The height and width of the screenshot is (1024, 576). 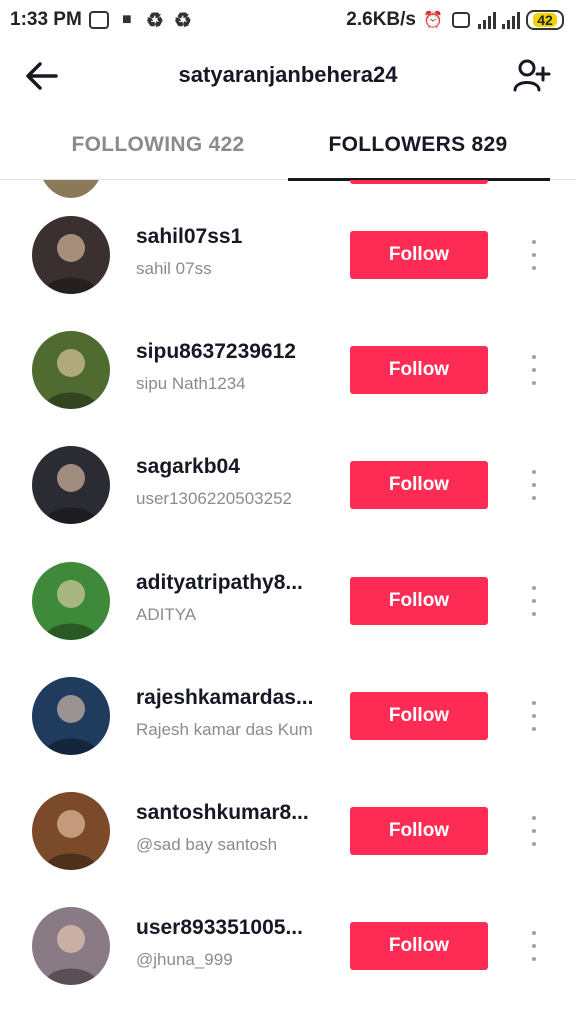 What do you see at coordinates (158, 145) in the screenshot?
I see `tab-following: FOLLOWING 422` at bounding box center [158, 145].